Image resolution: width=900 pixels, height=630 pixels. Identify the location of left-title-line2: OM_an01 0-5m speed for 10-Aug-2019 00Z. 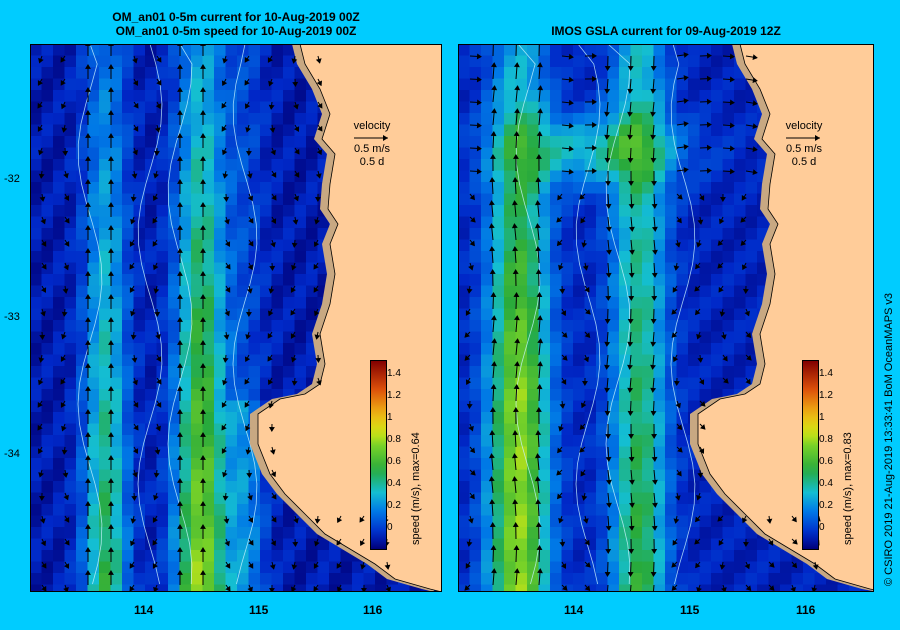
(236, 31).